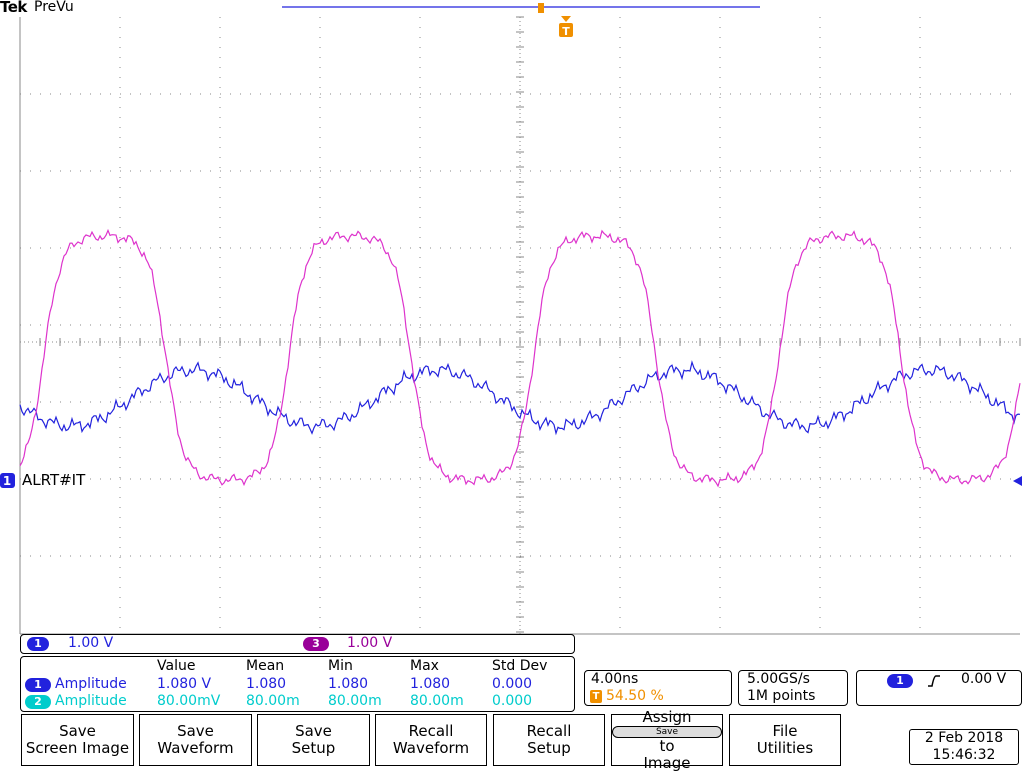  Describe the element at coordinates (189, 701) in the screenshot. I see `measurement-value: 80.00mV` at that location.